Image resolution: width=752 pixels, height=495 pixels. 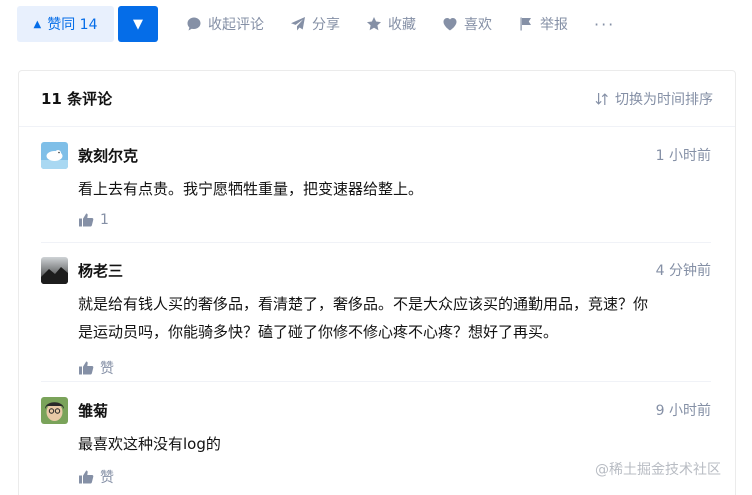 I want to click on more-options-button: ···, so click(x=604, y=24).